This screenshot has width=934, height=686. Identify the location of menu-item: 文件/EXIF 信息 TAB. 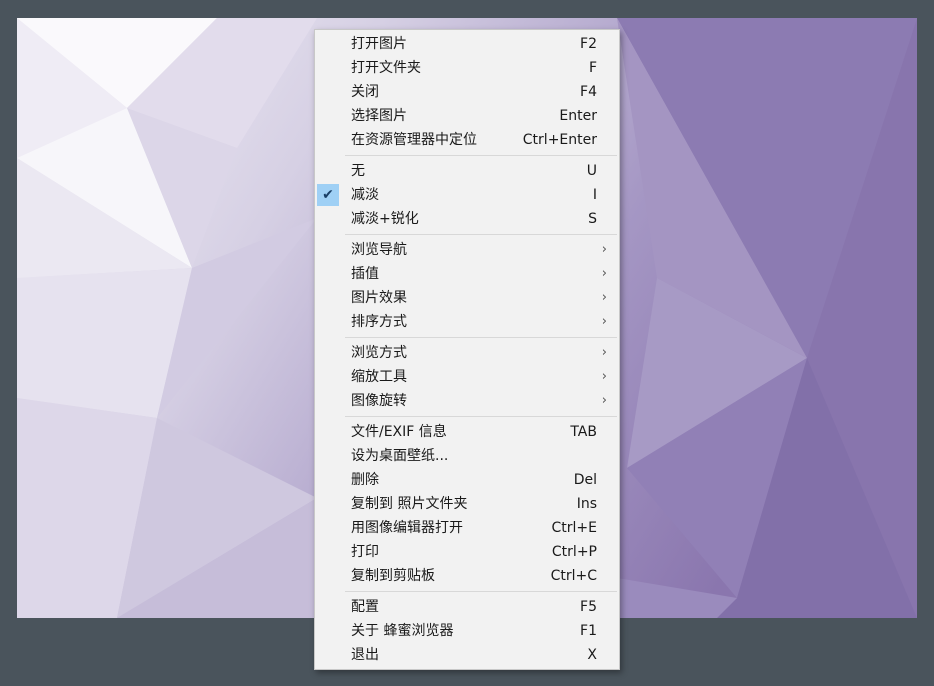
(467, 432).